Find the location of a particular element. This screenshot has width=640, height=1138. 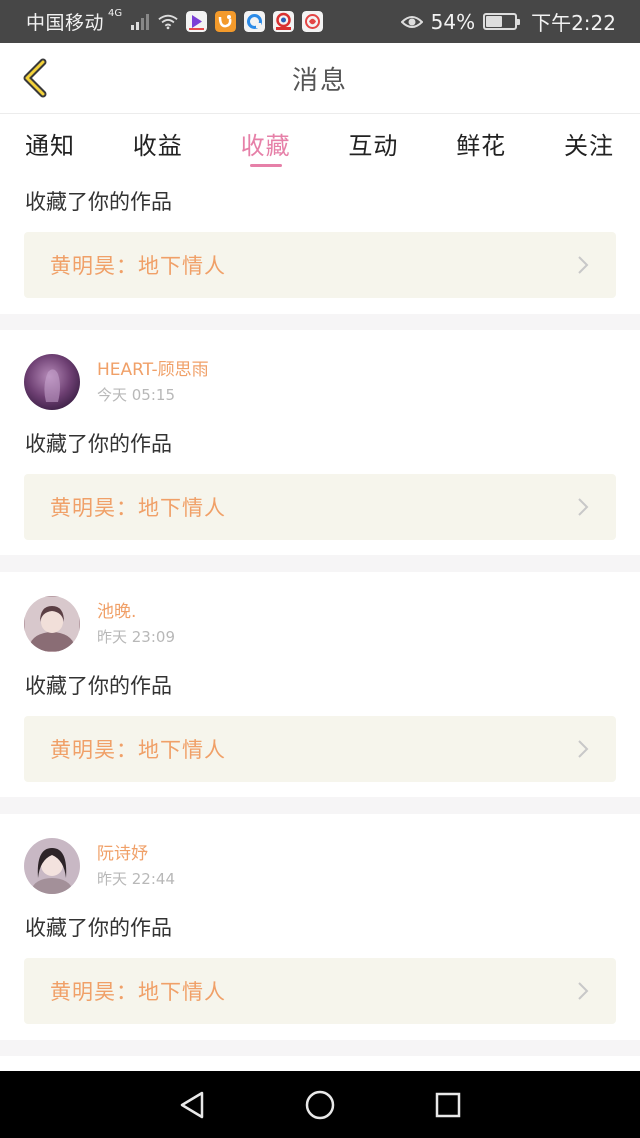

uc-browser-icon is located at coordinates (226, 21).